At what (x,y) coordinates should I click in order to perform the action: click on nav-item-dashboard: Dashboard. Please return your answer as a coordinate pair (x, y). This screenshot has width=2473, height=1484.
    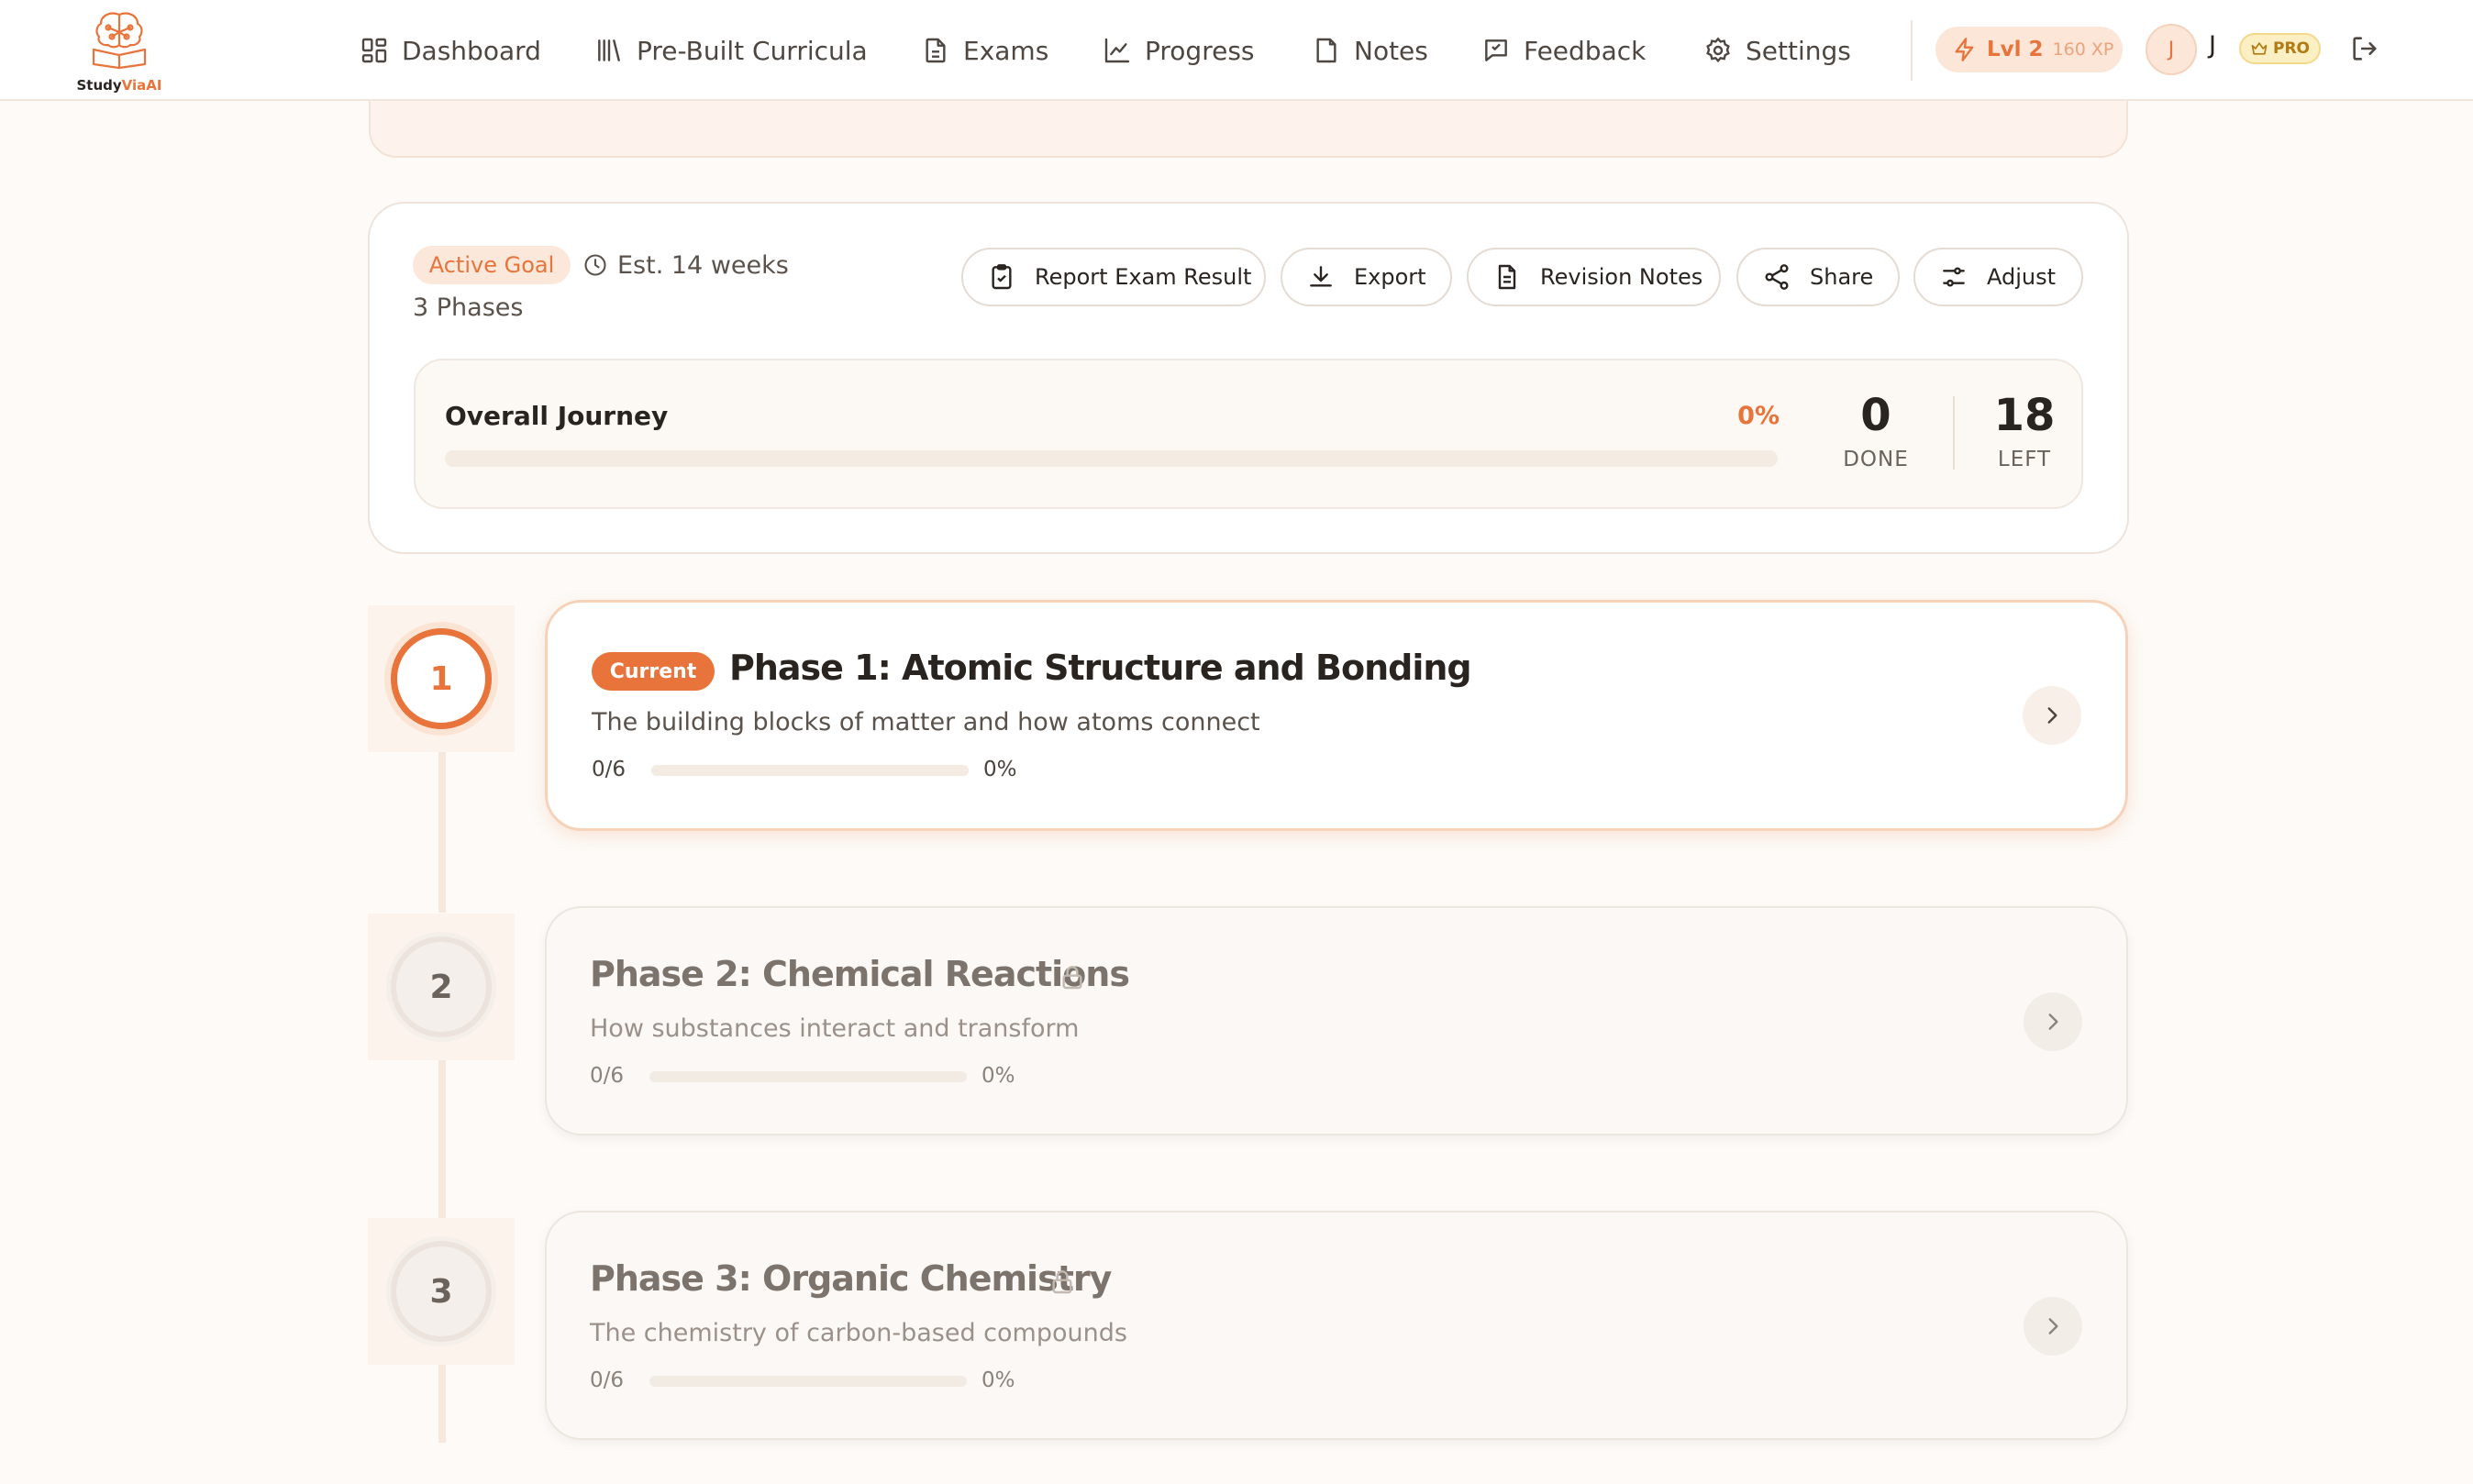
    Looking at the image, I should click on (451, 50).